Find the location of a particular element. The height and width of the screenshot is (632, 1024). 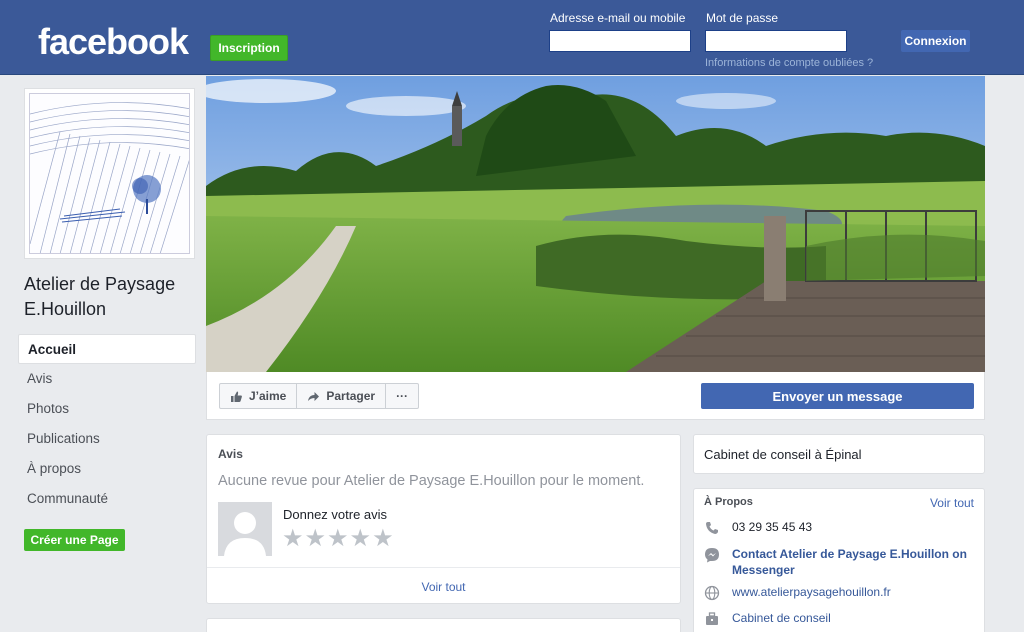

action-button-group: J’aime Partager ··· is located at coordinates (319, 396).